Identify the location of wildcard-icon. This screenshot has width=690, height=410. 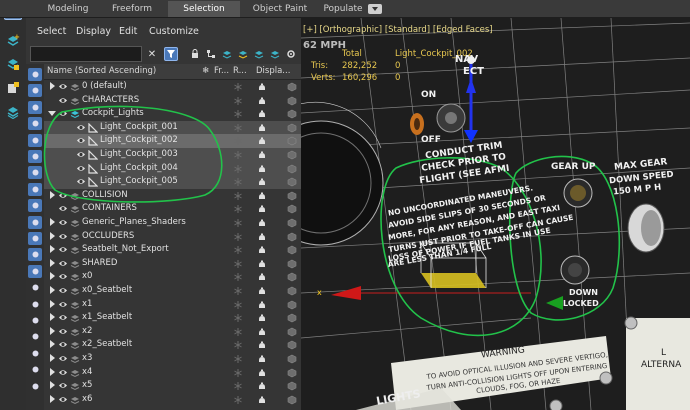
(35, 353).